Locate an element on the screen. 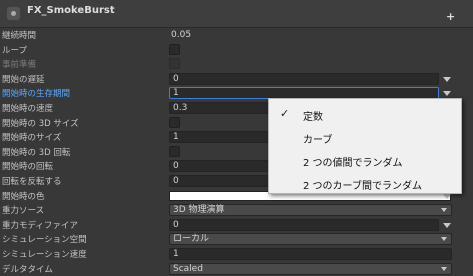 The width and height of the screenshot is (473, 276). 3d-start-size-checkbox is located at coordinates (174, 122).